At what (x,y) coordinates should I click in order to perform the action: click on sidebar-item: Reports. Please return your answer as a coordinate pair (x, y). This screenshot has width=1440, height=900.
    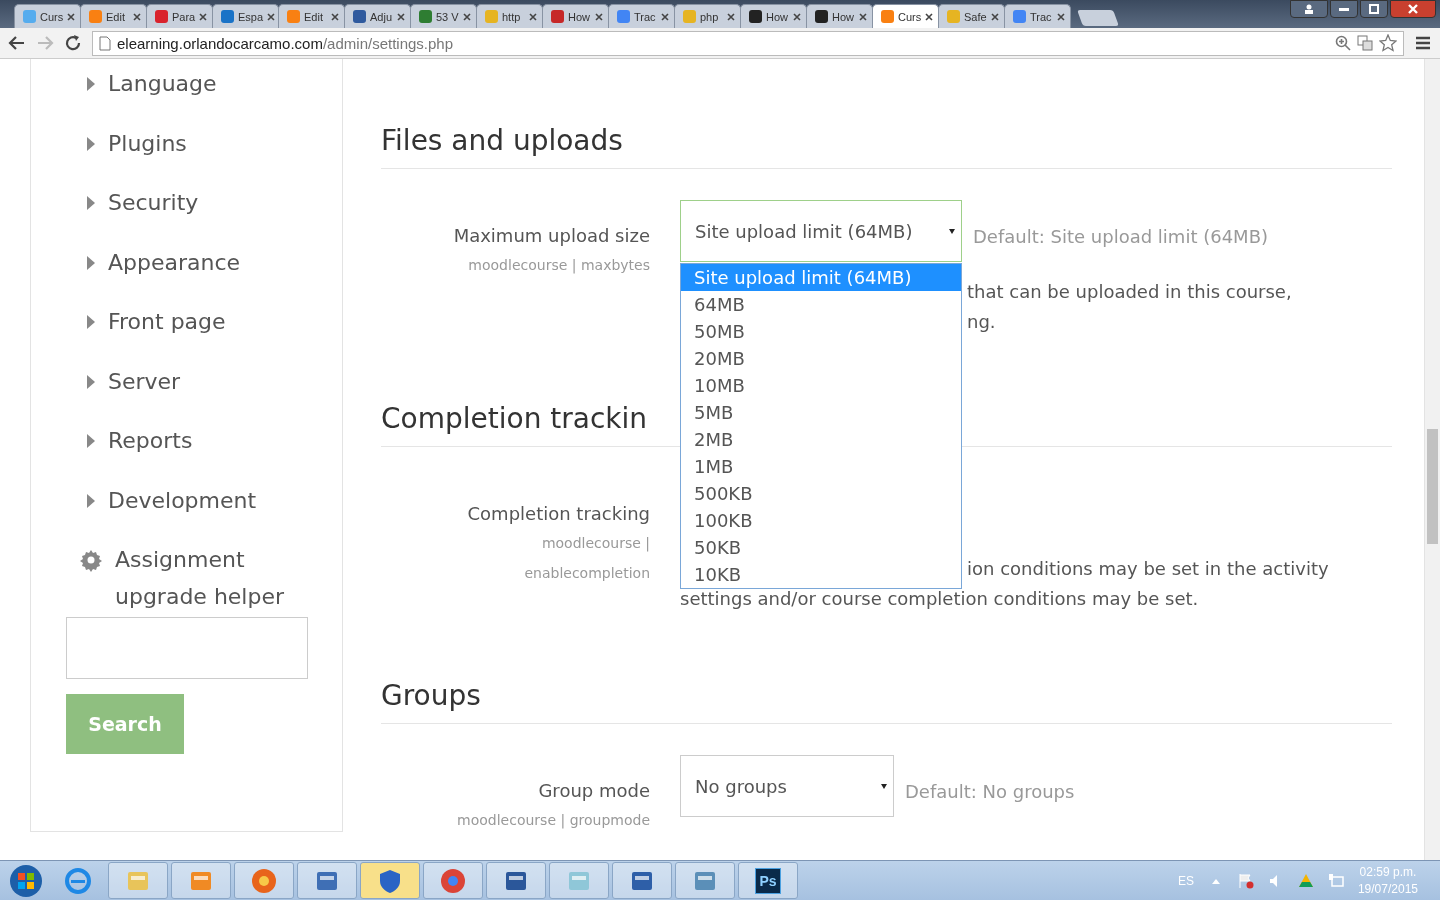
    Looking at the image, I should click on (208, 440).